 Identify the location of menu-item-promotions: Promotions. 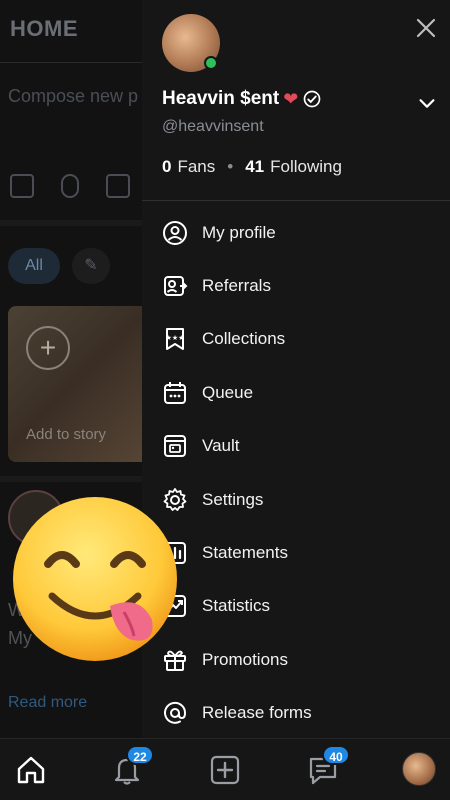
(296, 659).